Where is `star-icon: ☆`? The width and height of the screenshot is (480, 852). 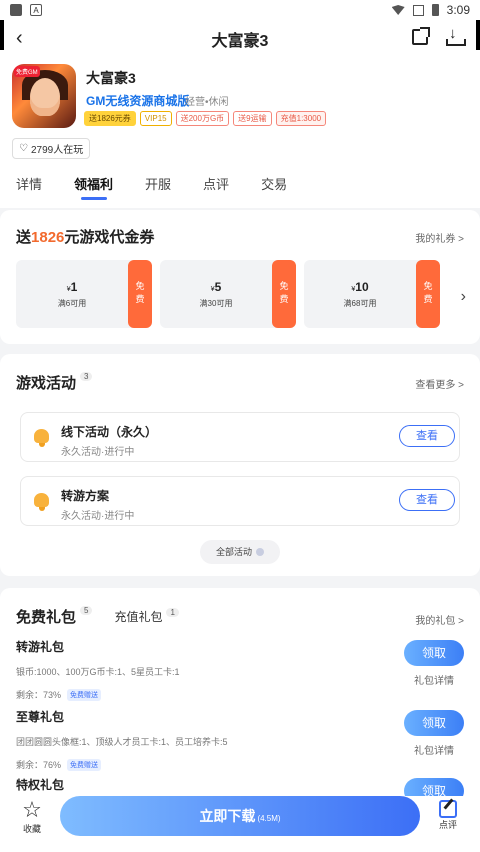
star-icon: ☆ is located at coordinates (32, 809).